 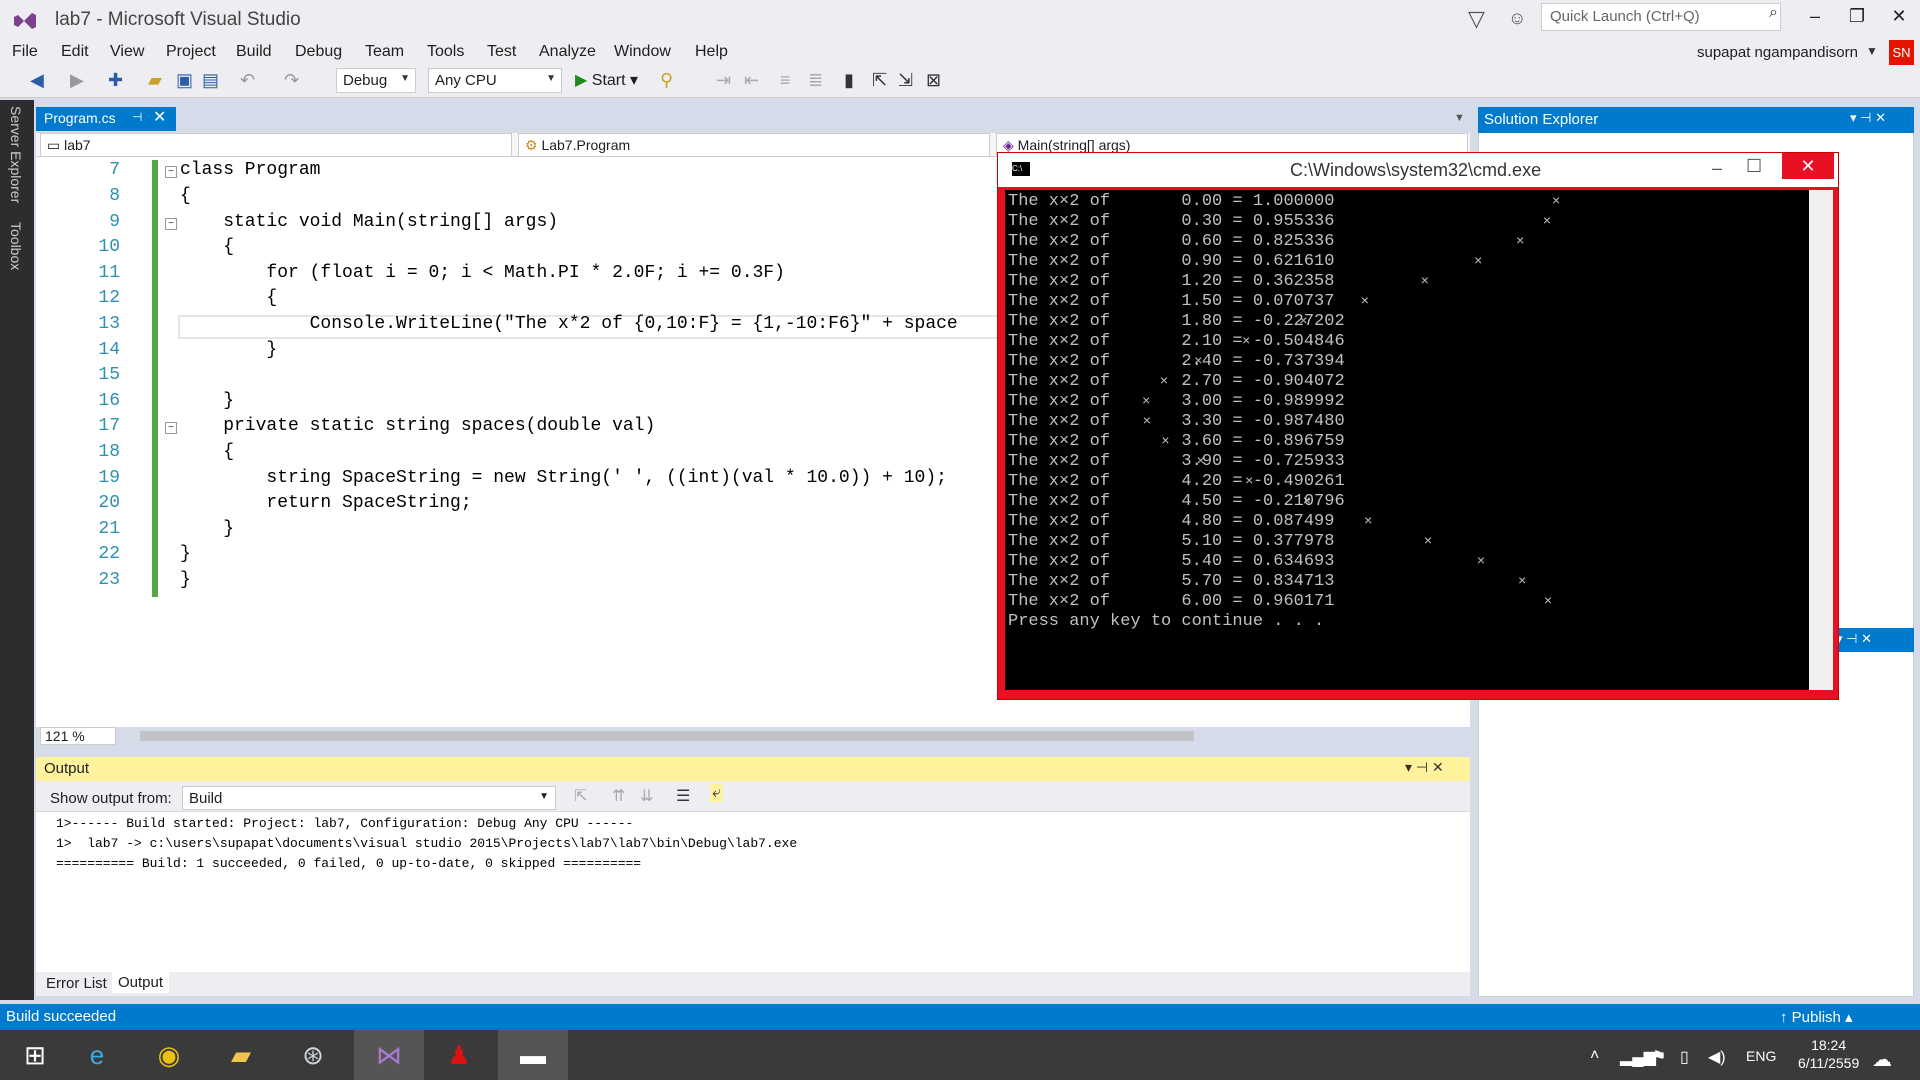 What do you see at coordinates (1754, 166) in the screenshot?
I see `cmd-maximize-button: ☐` at bounding box center [1754, 166].